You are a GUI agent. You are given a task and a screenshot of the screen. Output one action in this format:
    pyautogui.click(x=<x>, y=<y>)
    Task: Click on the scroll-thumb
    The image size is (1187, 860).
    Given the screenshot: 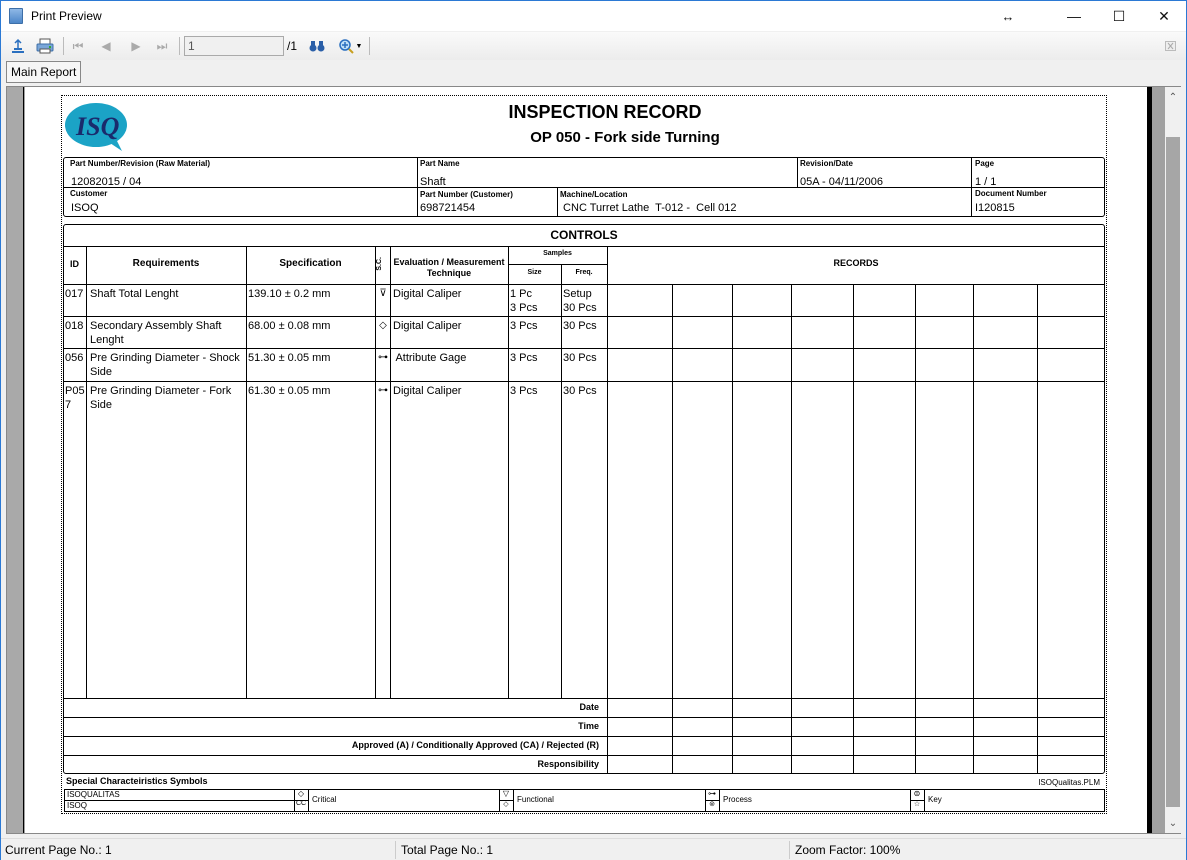 What is the action you would take?
    pyautogui.click(x=1173, y=472)
    